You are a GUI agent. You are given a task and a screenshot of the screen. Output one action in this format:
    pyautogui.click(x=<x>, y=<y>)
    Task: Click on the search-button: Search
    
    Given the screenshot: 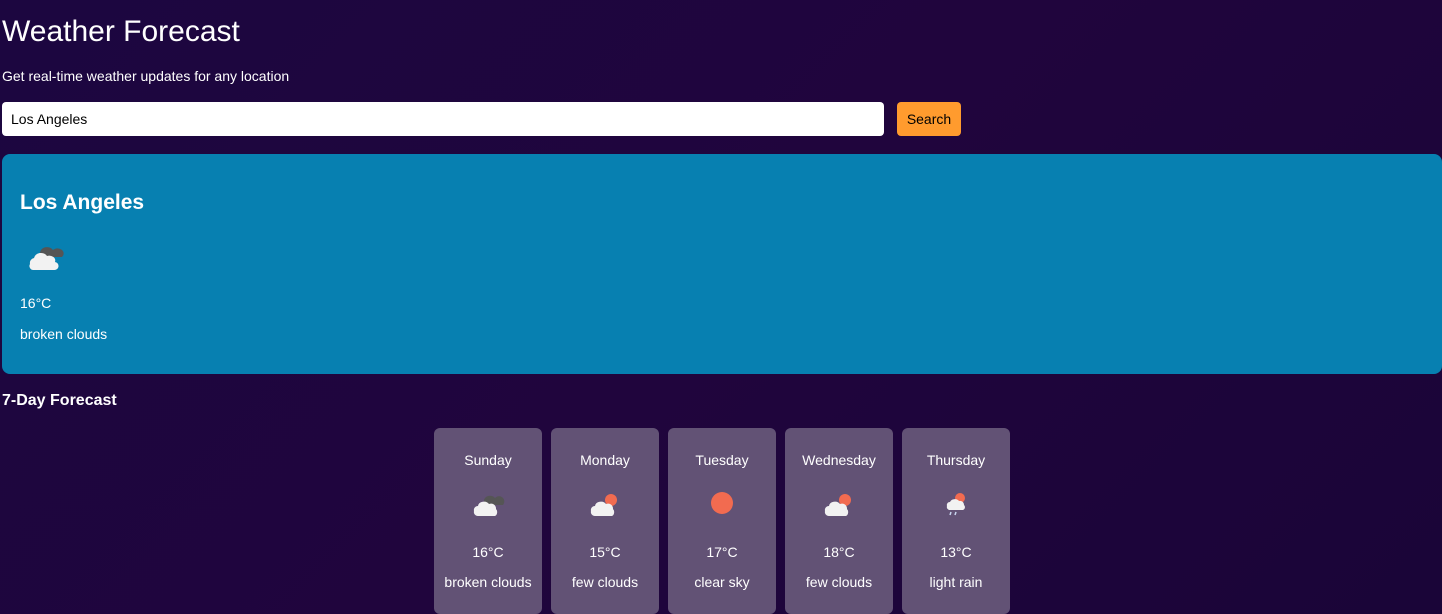 What is the action you would take?
    pyautogui.click(x=929, y=119)
    